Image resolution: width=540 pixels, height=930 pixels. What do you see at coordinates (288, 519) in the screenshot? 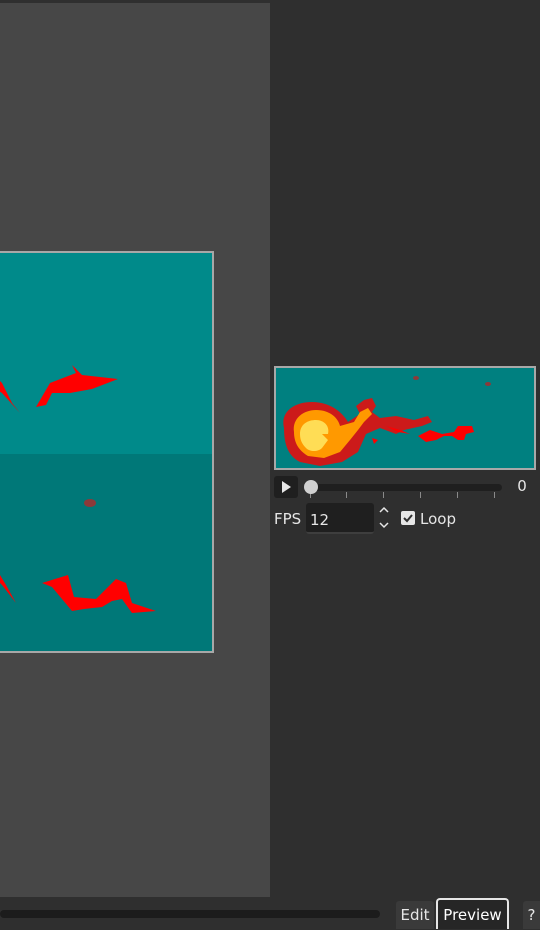
I see `fps-label: FPS` at bounding box center [288, 519].